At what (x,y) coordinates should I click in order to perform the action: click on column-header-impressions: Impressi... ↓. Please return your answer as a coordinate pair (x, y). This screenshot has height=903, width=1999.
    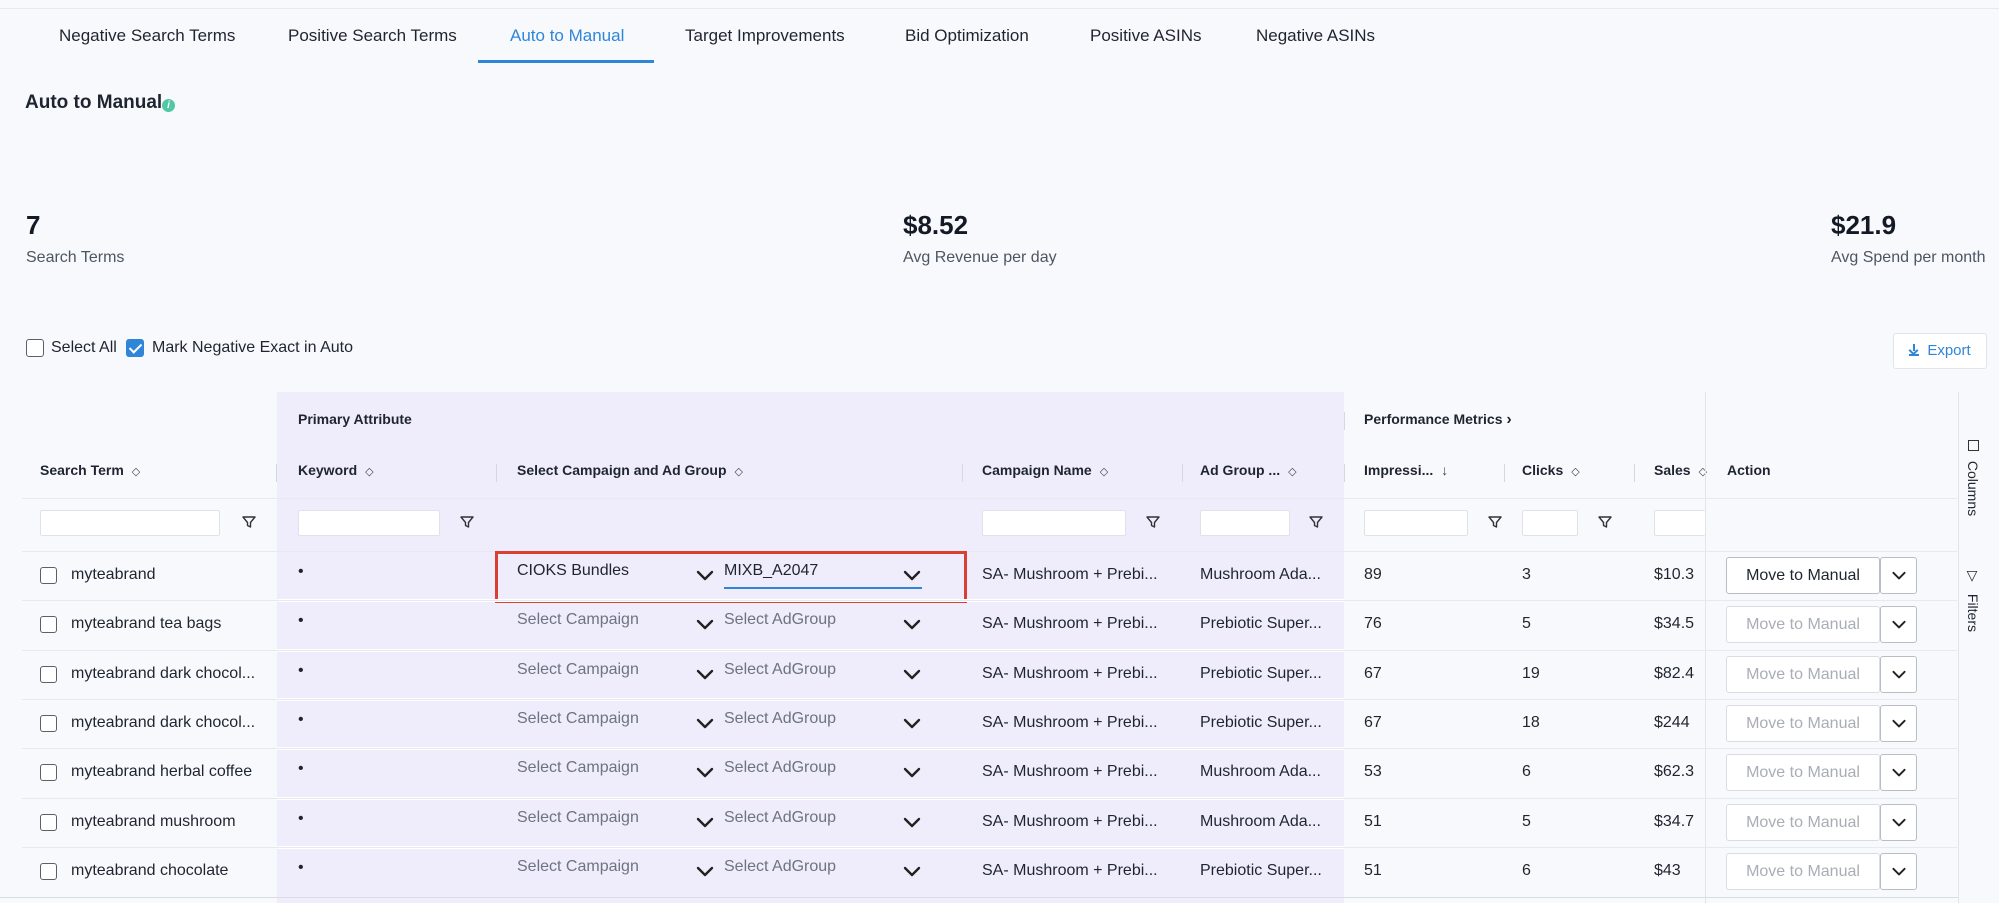
    Looking at the image, I should click on (1406, 470).